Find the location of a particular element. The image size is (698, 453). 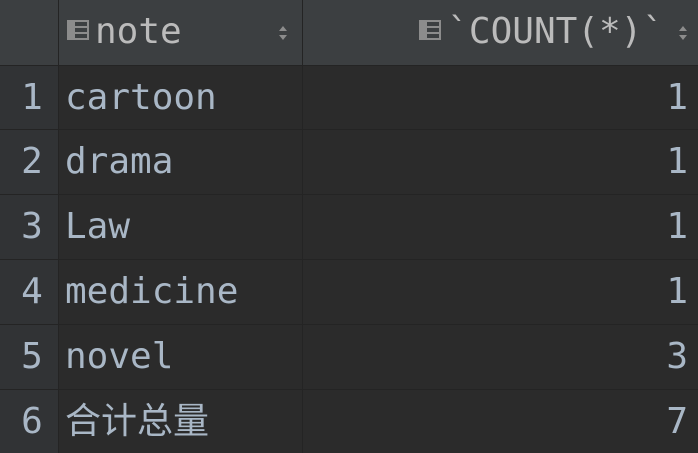

header-row: note `COUNT(*)` is located at coordinates (349, 32).